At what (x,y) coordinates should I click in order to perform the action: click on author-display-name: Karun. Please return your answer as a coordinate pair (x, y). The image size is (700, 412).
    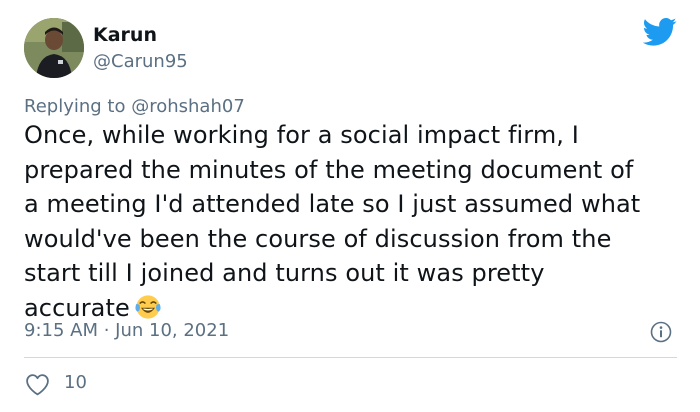
    Looking at the image, I should click on (125, 35).